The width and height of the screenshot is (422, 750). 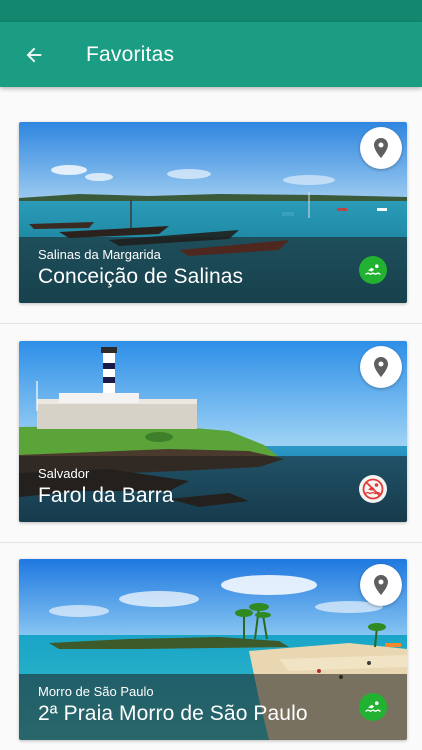 I want to click on card-title: Conceição de Salinas, so click(x=141, y=276).